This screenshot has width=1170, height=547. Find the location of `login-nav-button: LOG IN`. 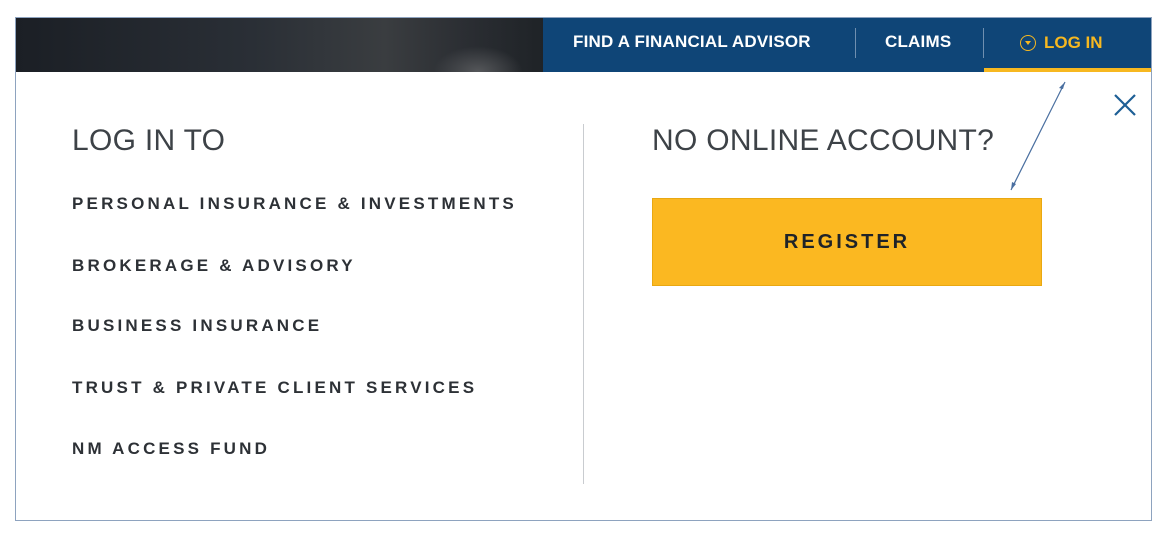

login-nav-button: LOG IN is located at coordinates (1067, 45).